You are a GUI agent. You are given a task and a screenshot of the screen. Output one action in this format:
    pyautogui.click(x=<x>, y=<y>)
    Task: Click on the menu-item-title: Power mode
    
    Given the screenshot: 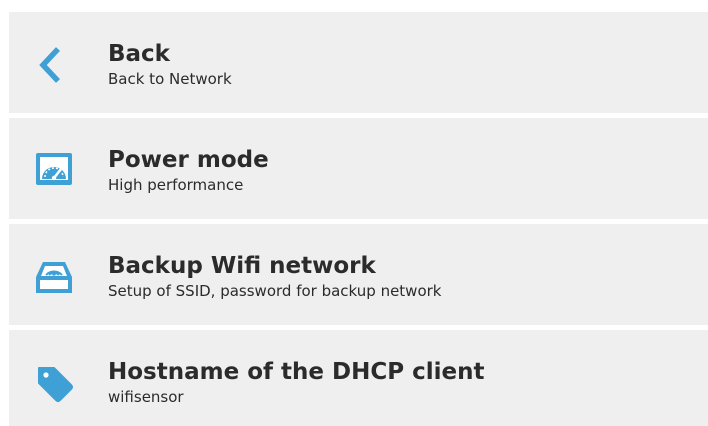 What is the action you would take?
    pyautogui.click(x=188, y=160)
    